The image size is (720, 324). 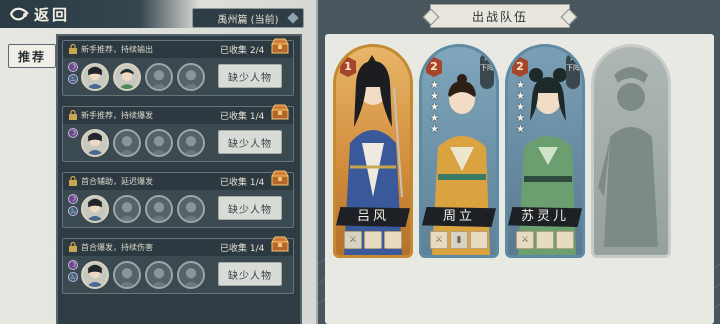 What do you see at coordinates (117, 115) in the screenshot?
I see `card-title: 新手推荐，持续爆发` at bounding box center [117, 115].